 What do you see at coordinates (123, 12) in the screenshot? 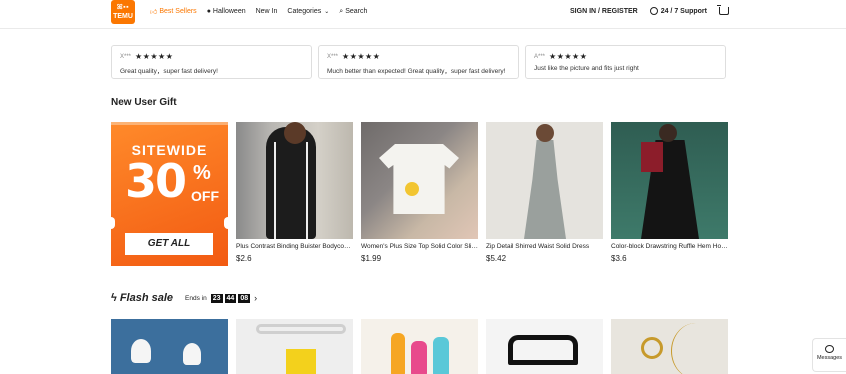
I see `temu-logo: ꕤ▪▪ TEMU` at bounding box center [123, 12].